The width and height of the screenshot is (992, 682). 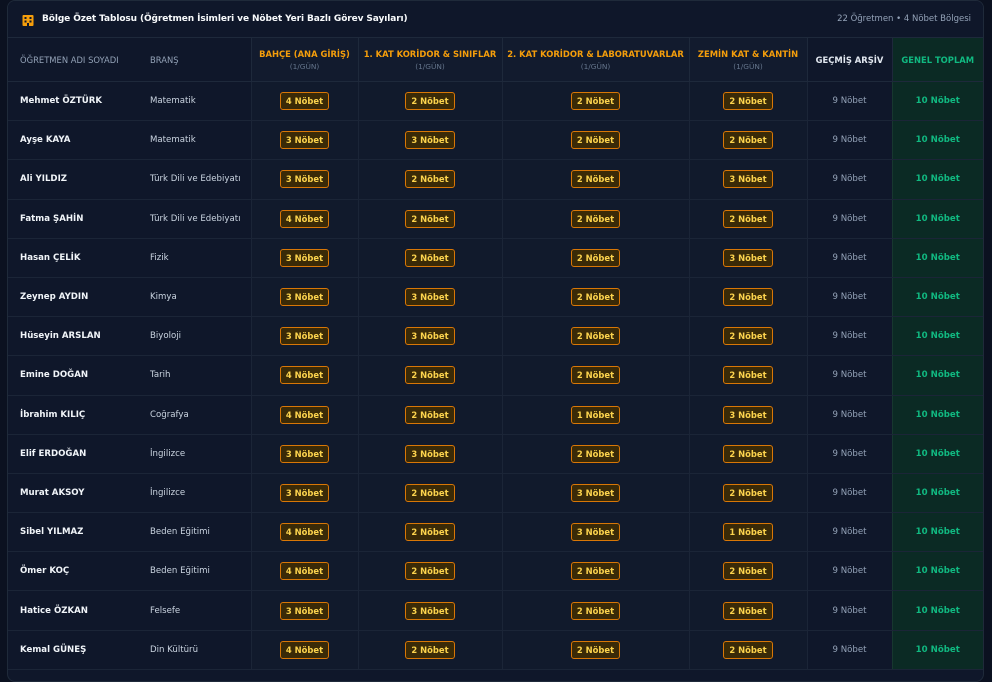 What do you see at coordinates (849, 60) in the screenshot?
I see `col-header-archive: GEÇMİŞ ARŞİV` at bounding box center [849, 60].